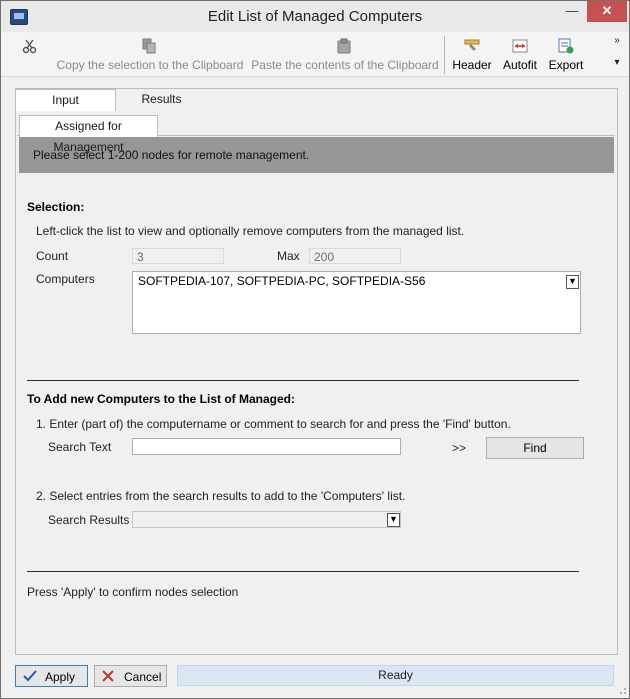 The height and width of the screenshot is (699, 630). I want to click on export-label: Export, so click(566, 65).